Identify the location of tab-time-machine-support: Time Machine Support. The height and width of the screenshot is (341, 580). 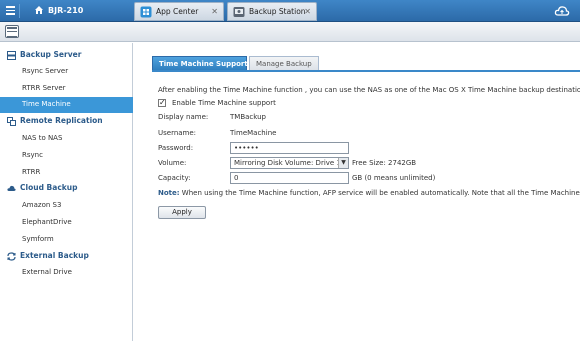
(200, 63).